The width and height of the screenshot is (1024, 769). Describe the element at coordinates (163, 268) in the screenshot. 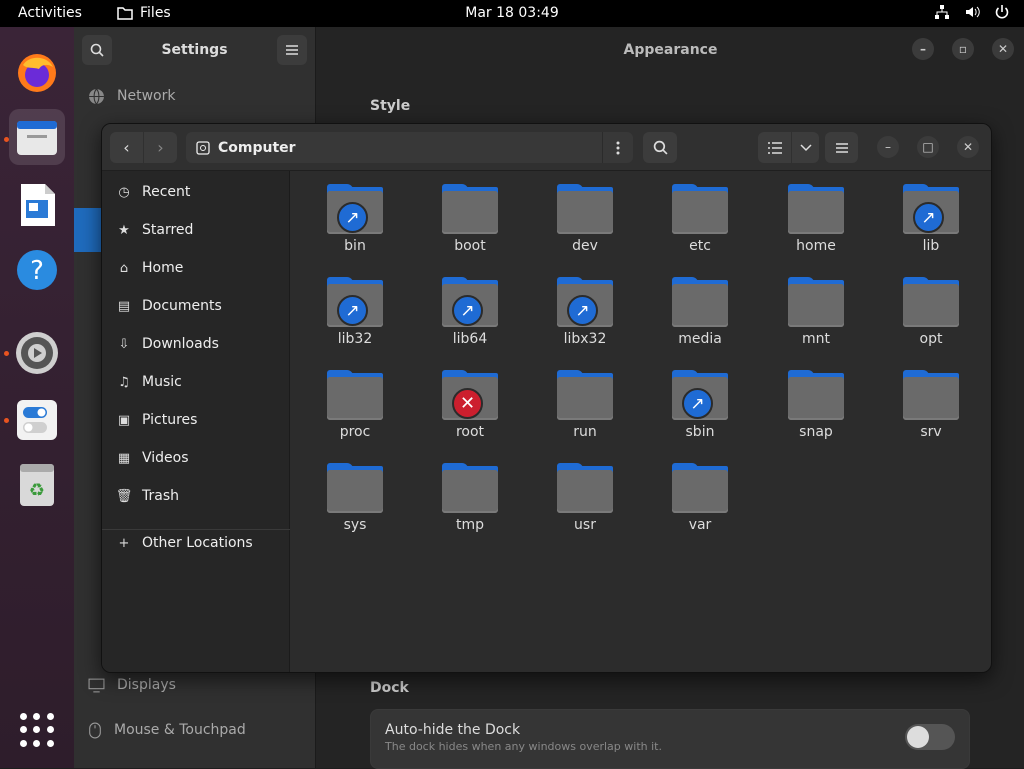

I see `sidebar-item-label: Home` at that location.